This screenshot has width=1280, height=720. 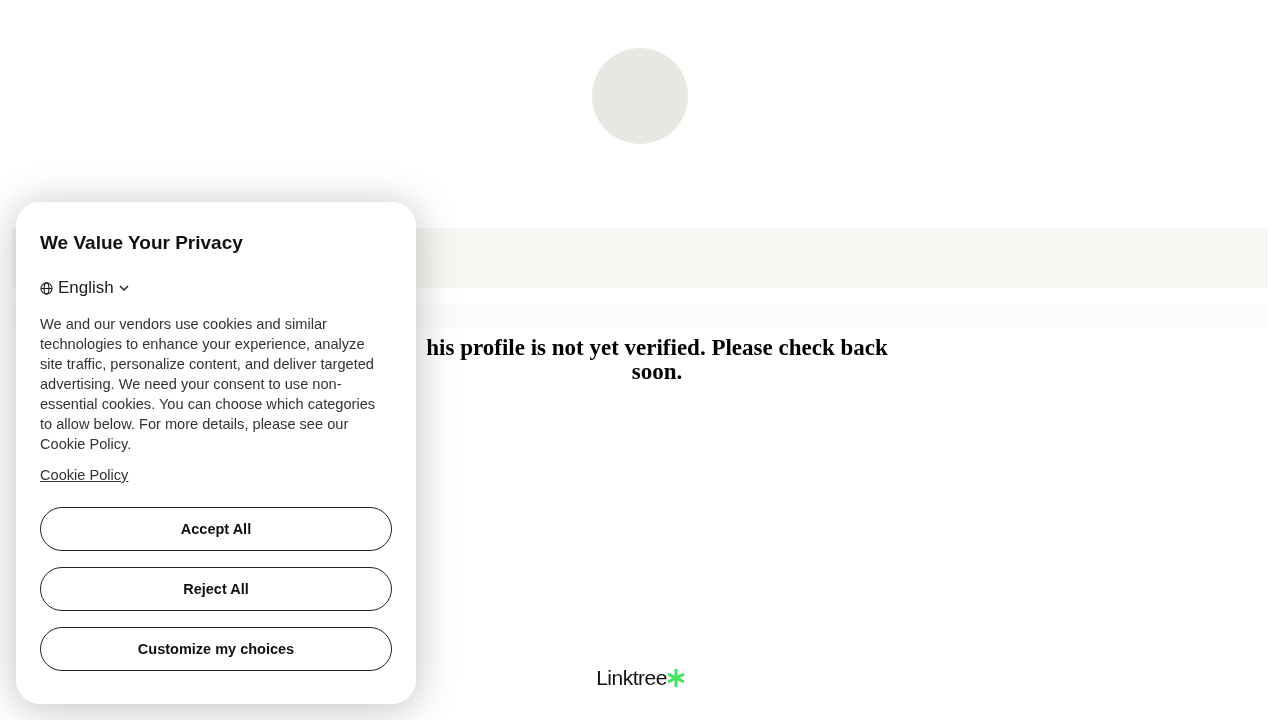 What do you see at coordinates (208, 384) in the screenshot?
I see `consent-text: We and our vendors use cookies and similar technologies to enhance your experience, analyze site traffic, personalize content, and deliver targeted advertising. We need your consent to use non-essential cookies. You can choose which categories to allow below. For more details, please see our Cookie Policy.` at bounding box center [208, 384].